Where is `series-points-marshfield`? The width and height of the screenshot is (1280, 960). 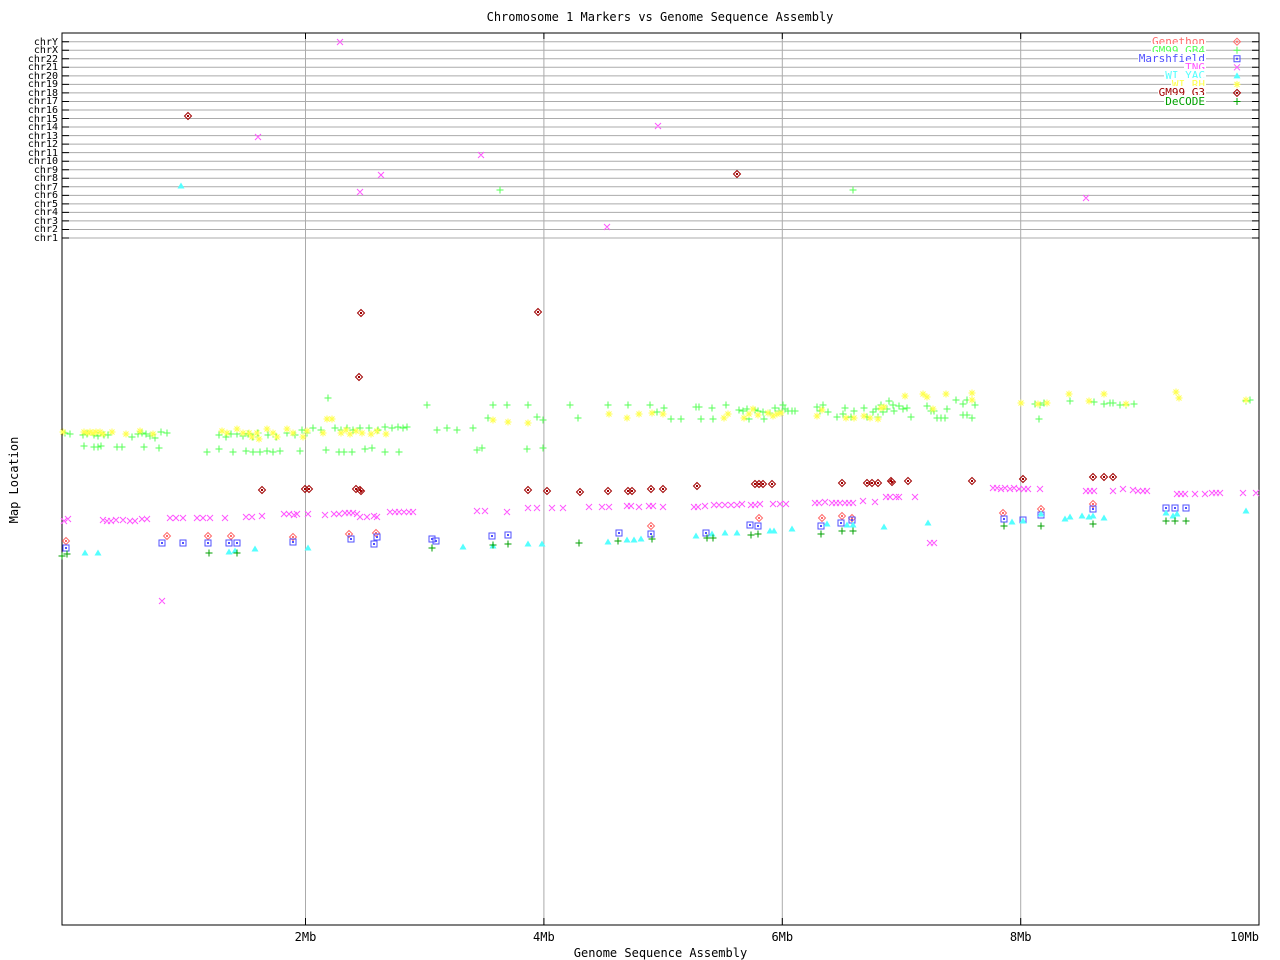
series-points-marshfield is located at coordinates (626, 528).